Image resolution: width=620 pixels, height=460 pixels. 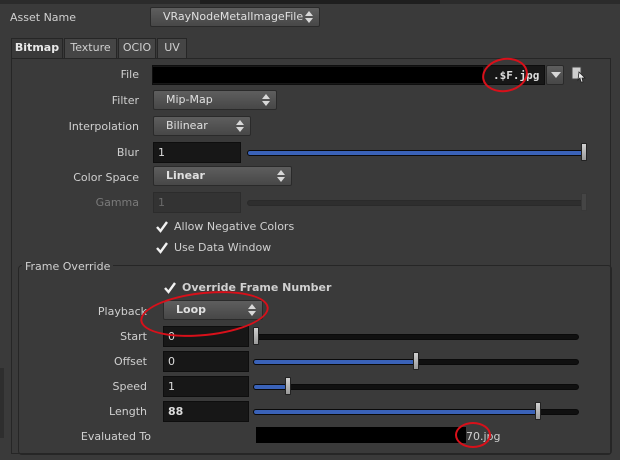 What do you see at coordinates (137, 48) in the screenshot?
I see `tab-ocio: OCIO` at bounding box center [137, 48].